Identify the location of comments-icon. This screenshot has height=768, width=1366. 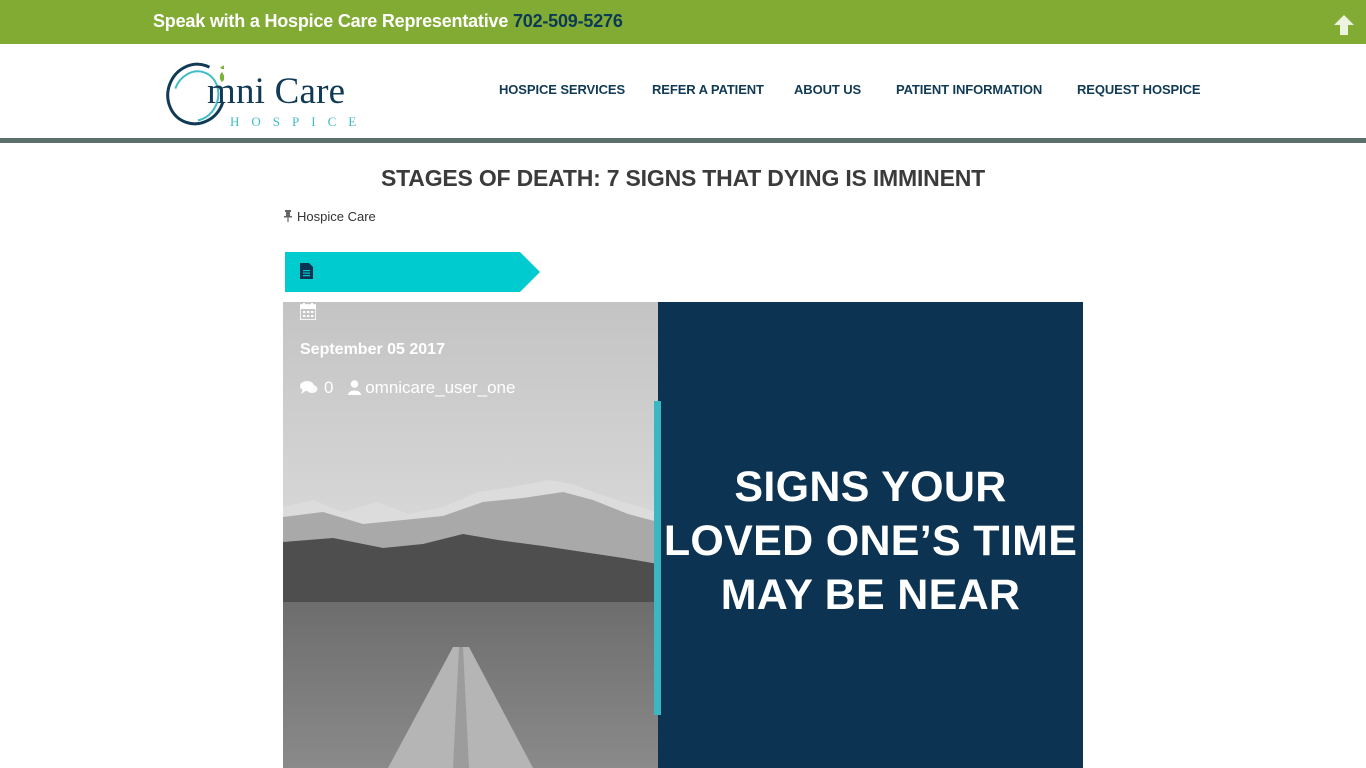
(309, 387).